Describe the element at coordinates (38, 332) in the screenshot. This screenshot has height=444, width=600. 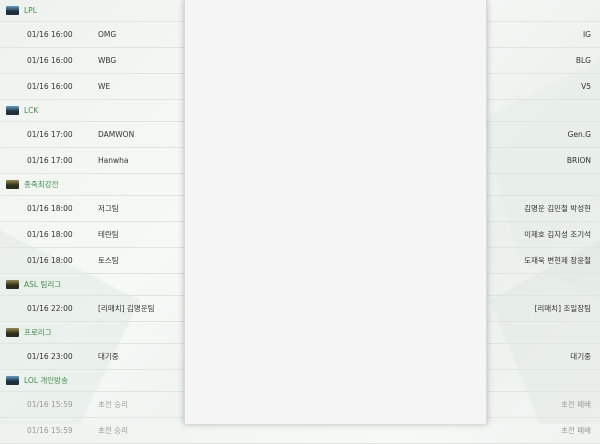
I see `league-name: 프로리그` at that location.